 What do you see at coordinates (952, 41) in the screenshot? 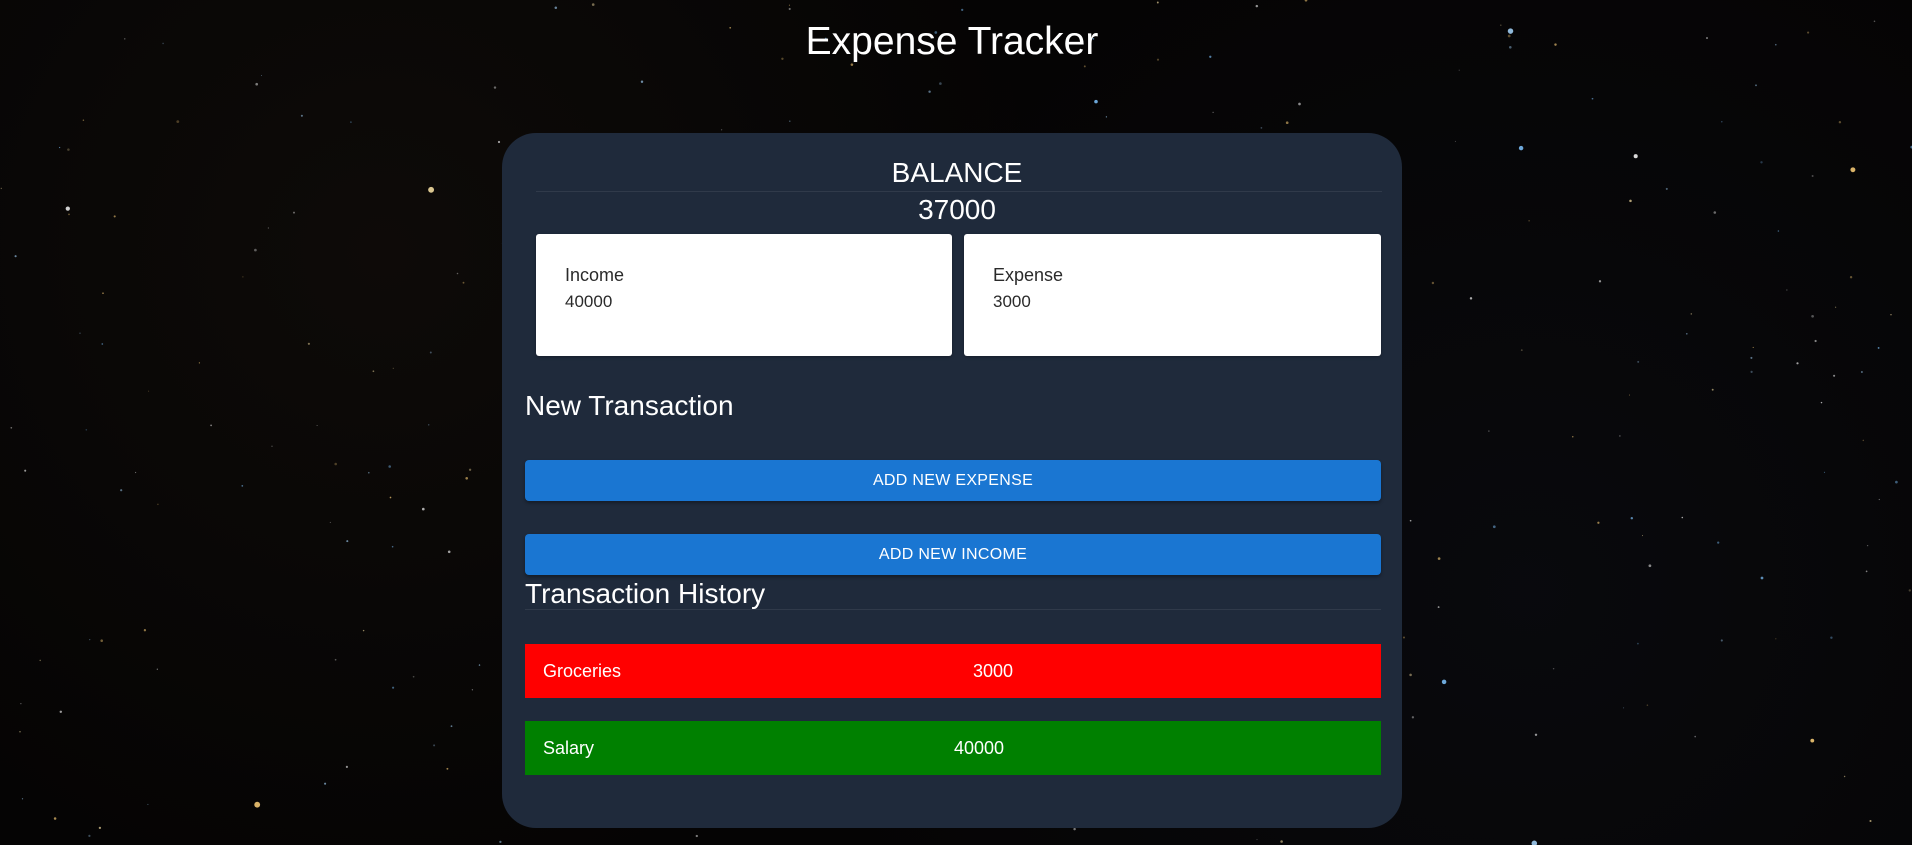
I see `app-title: Expense Tracker` at bounding box center [952, 41].